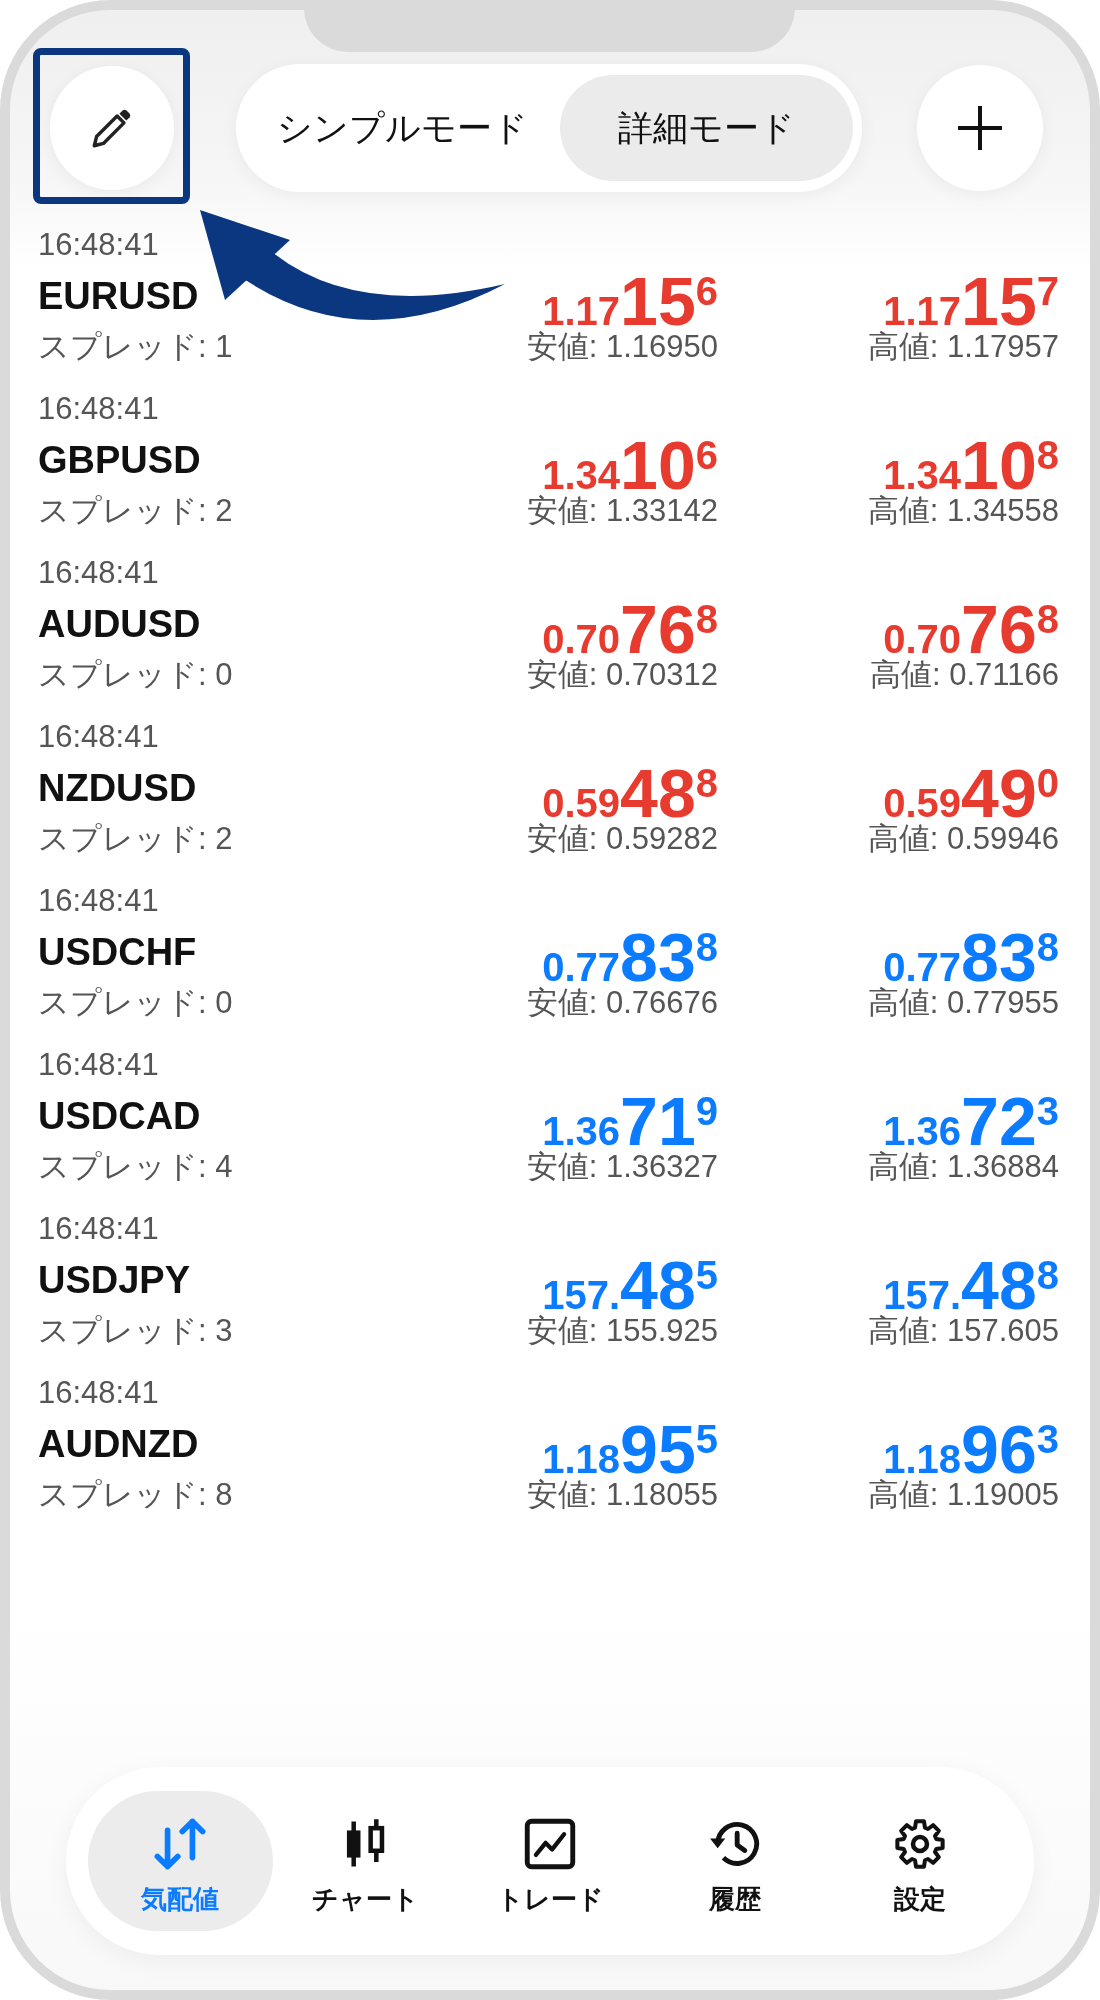 The height and width of the screenshot is (2000, 1100). What do you see at coordinates (630, 465) in the screenshot?
I see `bid-price: 1.3410$^{6}$` at bounding box center [630, 465].